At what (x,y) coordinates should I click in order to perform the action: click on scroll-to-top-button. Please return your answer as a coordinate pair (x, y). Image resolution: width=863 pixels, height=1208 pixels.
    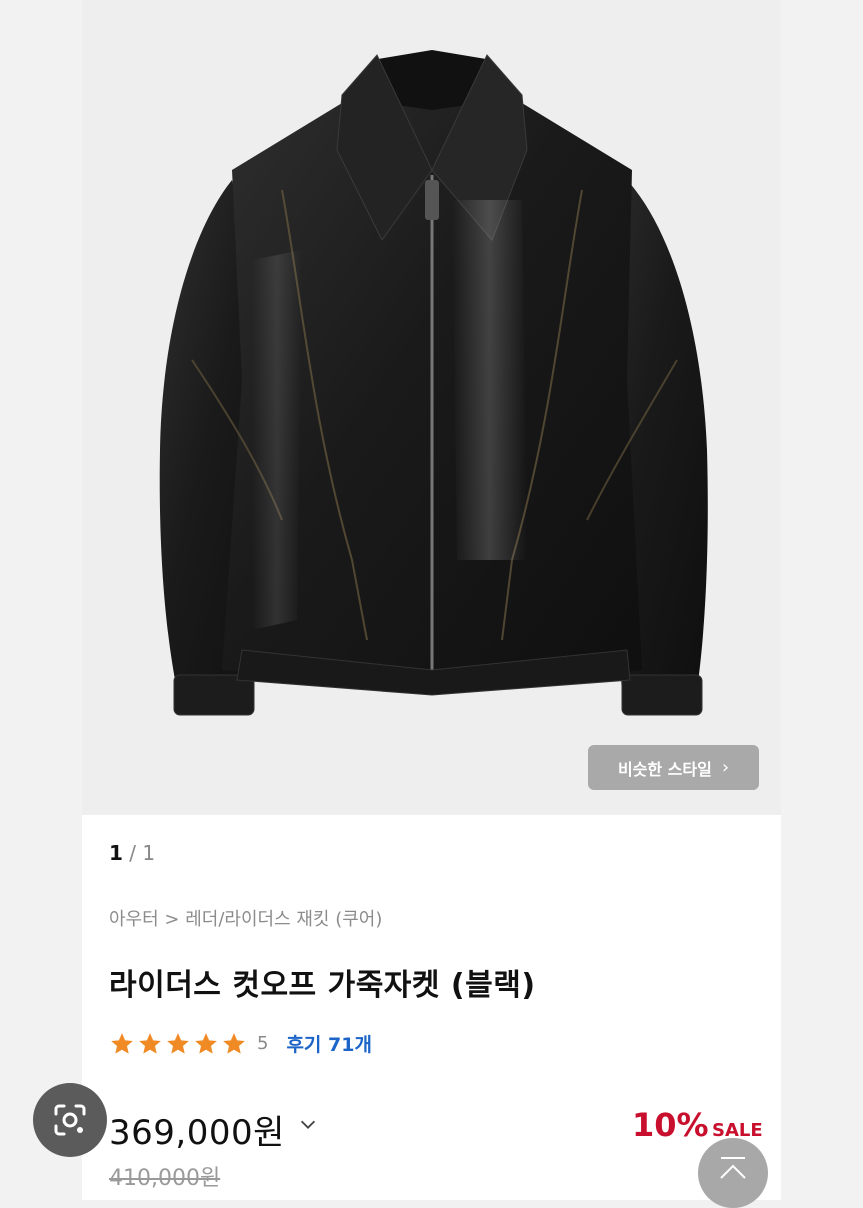
    Looking at the image, I should click on (733, 1173).